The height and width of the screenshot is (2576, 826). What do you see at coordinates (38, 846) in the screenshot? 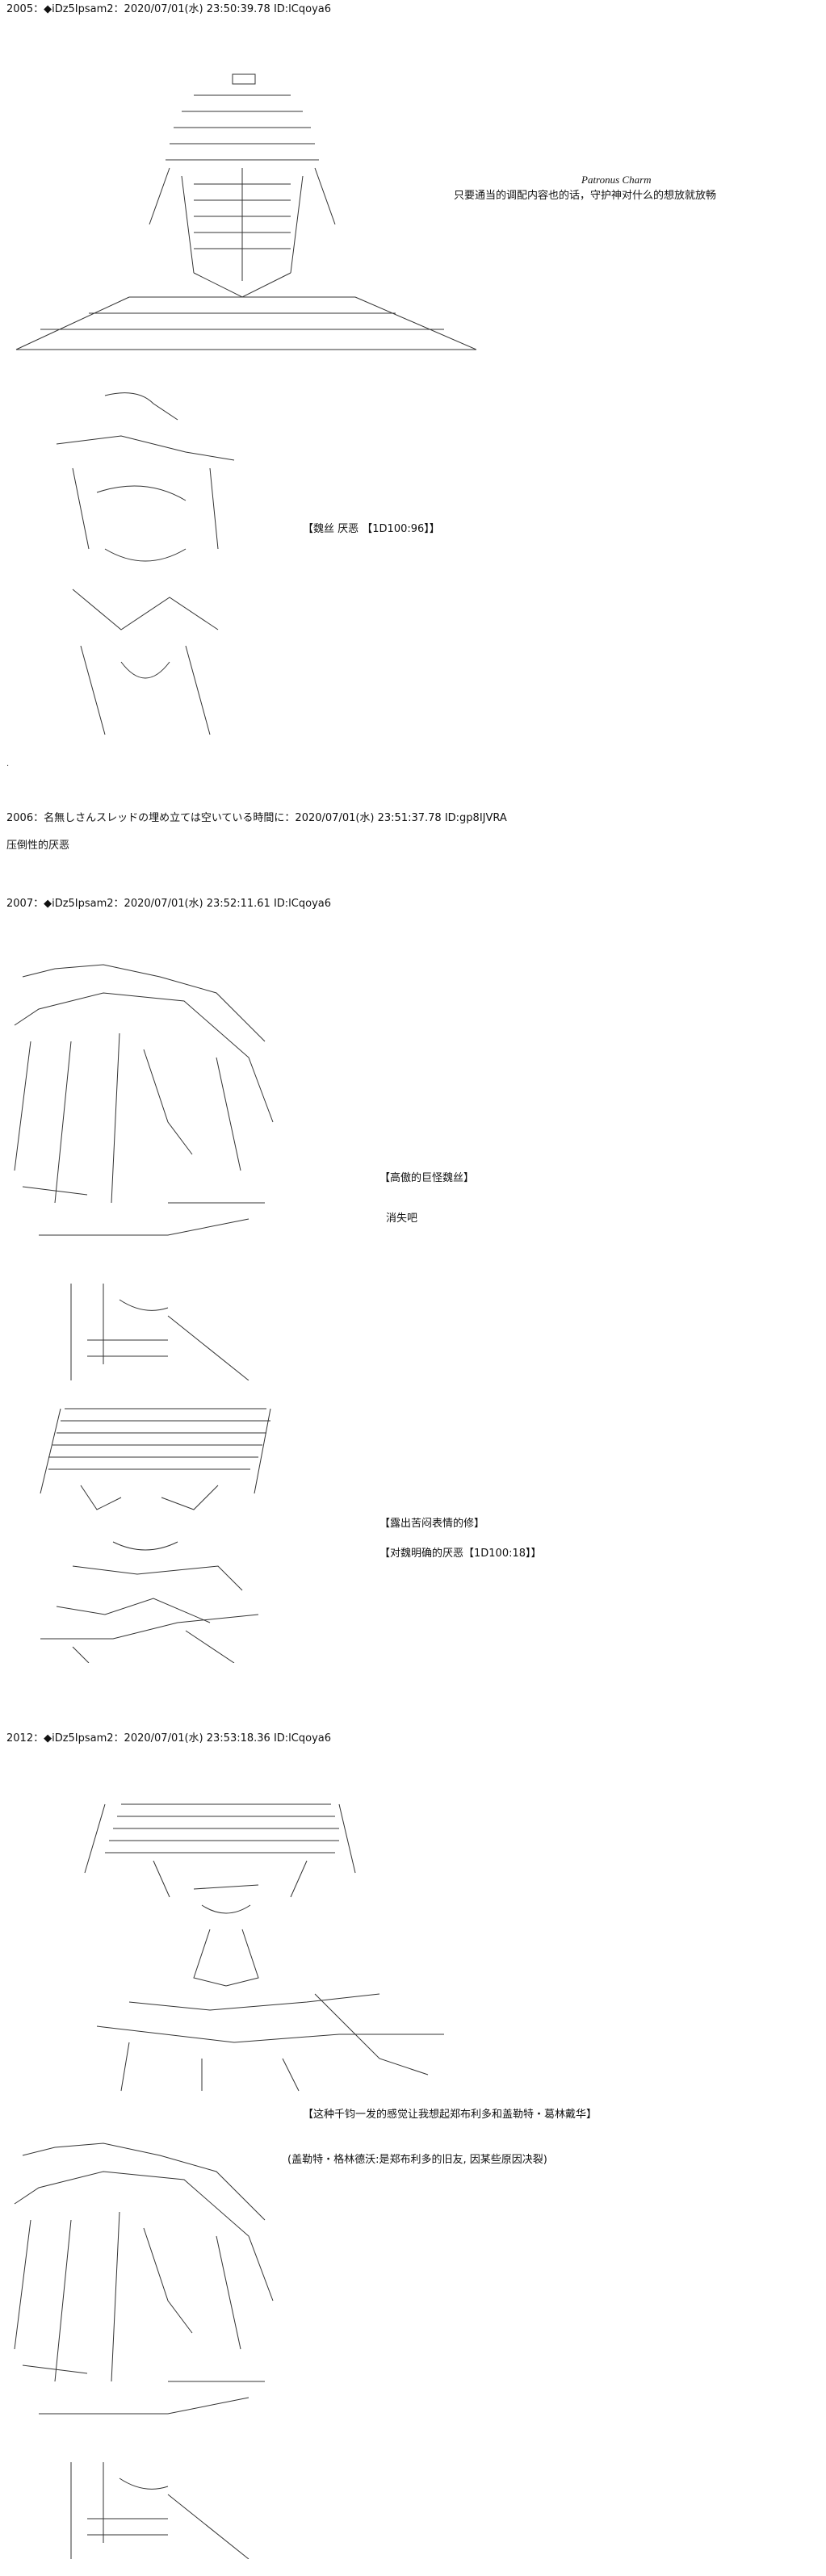
I see `post-2006-text: 压倒性的厌恶` at bounding box center [38, 846].